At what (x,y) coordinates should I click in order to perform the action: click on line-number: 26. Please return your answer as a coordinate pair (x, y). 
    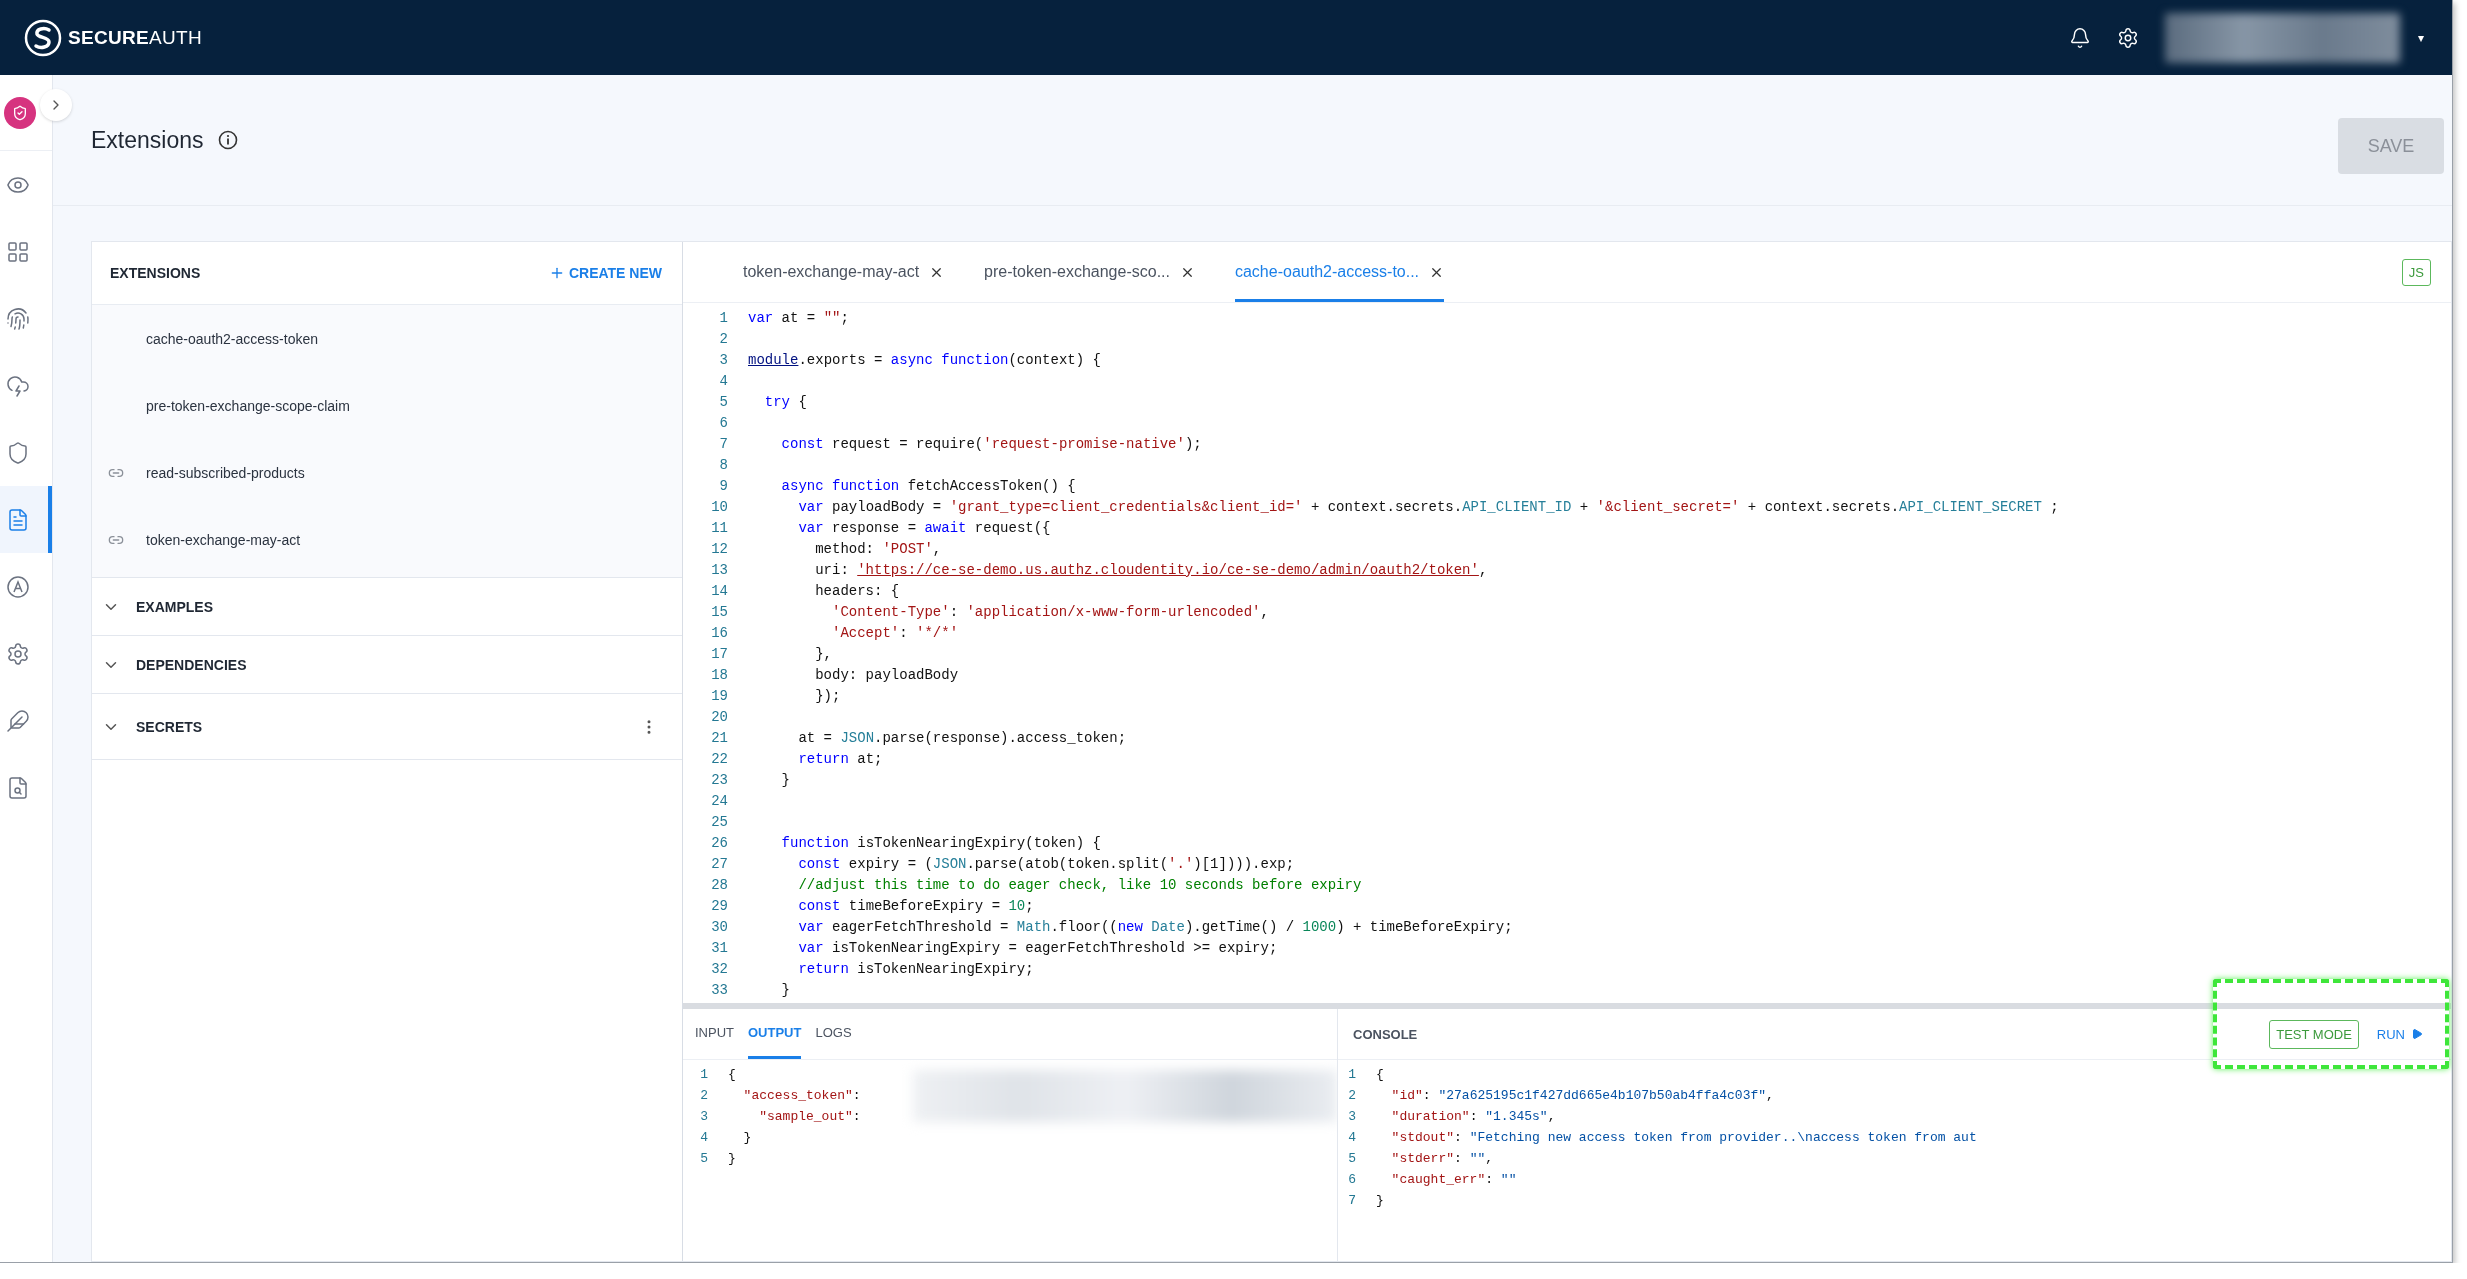
    Looking at the image, I should click on (719, 842).